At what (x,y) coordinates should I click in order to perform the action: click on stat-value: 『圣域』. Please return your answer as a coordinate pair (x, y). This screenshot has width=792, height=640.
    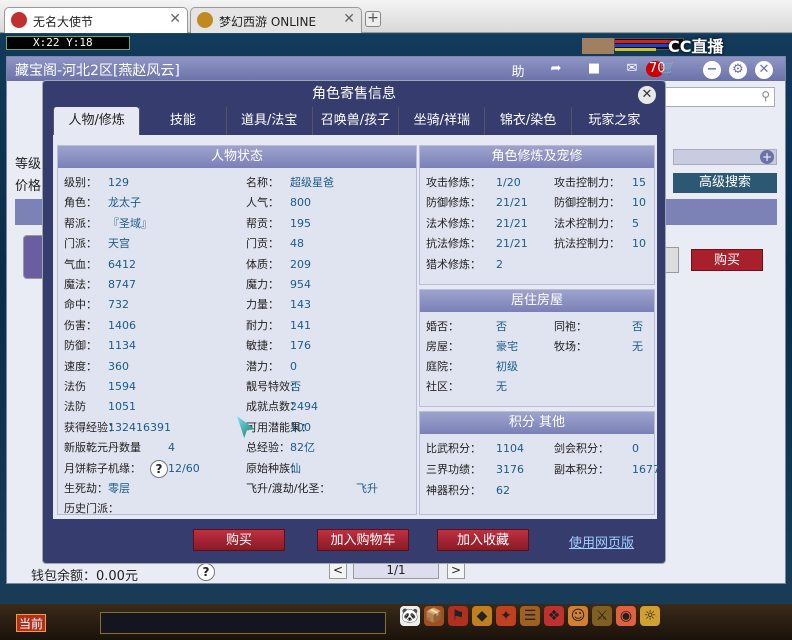
    Looking at the image, I should click on (130, 223).